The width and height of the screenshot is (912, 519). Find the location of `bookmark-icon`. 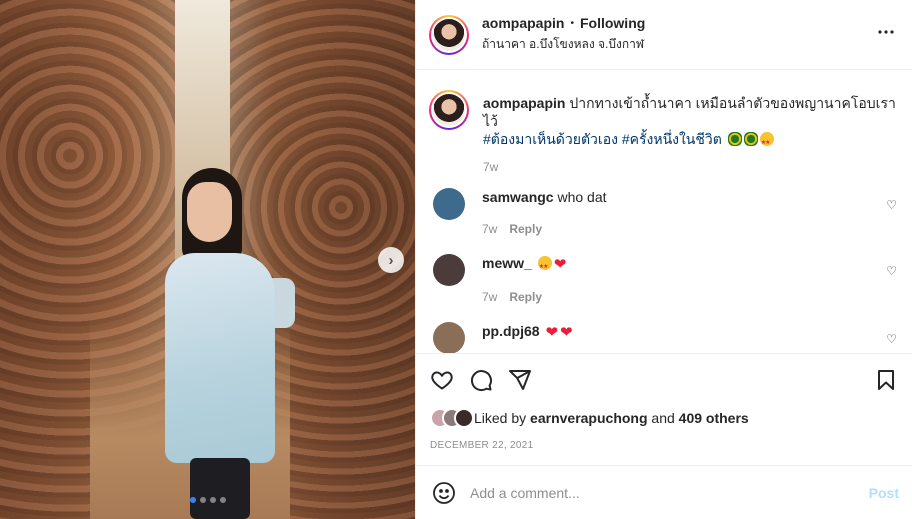

bookmark-icon is located at coordinates (886, 380).